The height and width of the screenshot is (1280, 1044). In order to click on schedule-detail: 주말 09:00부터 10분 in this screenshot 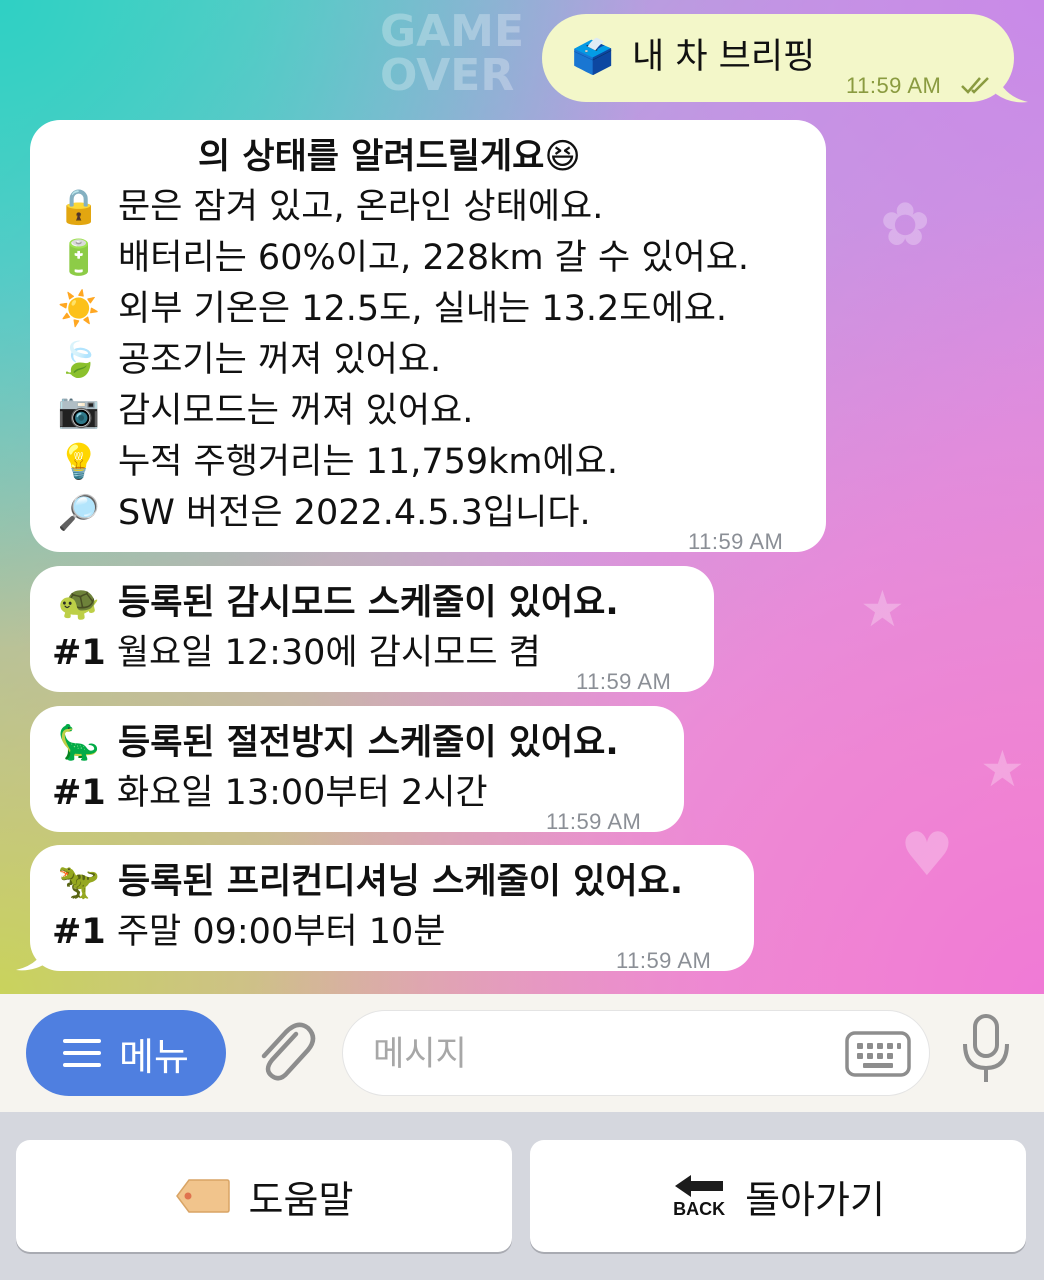, I will do `click(281, 932)`.